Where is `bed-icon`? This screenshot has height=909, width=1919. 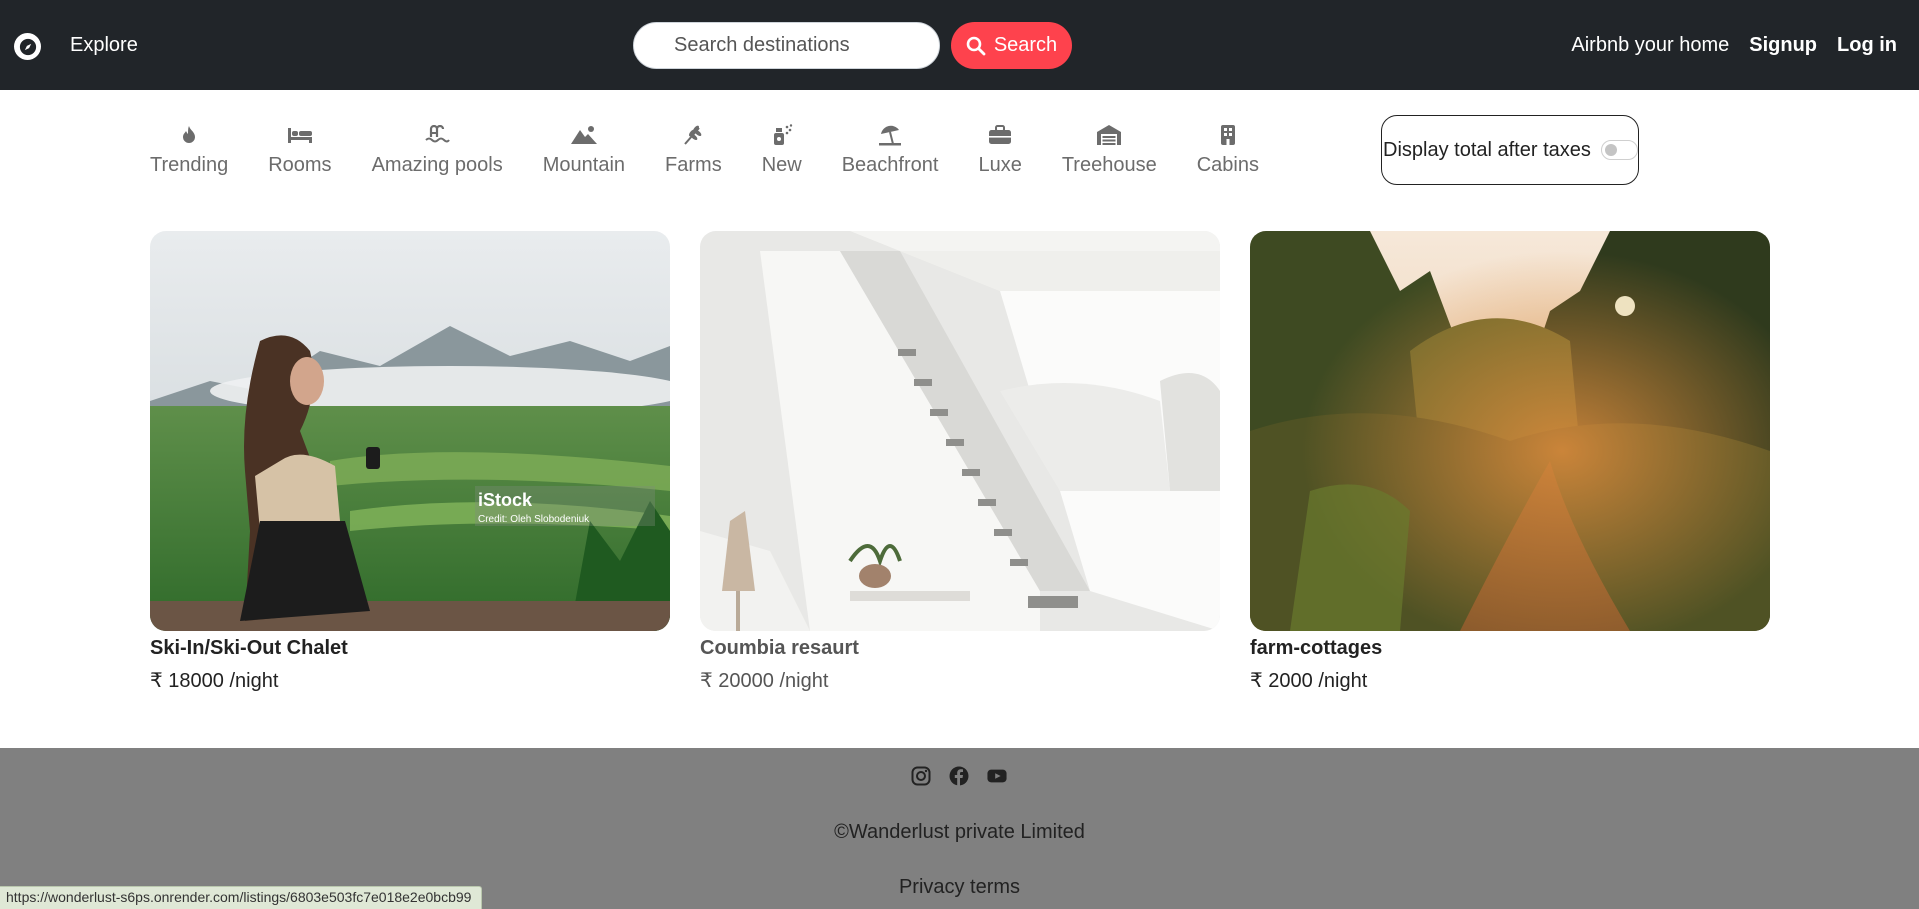 bed-icon is located at coordinates (300, 135).